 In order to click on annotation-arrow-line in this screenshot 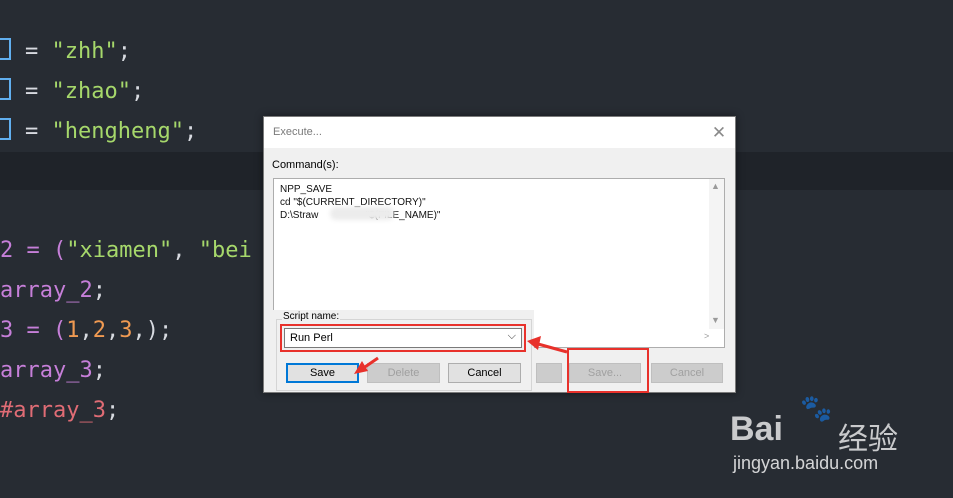, I will do `click(552, 348)`.